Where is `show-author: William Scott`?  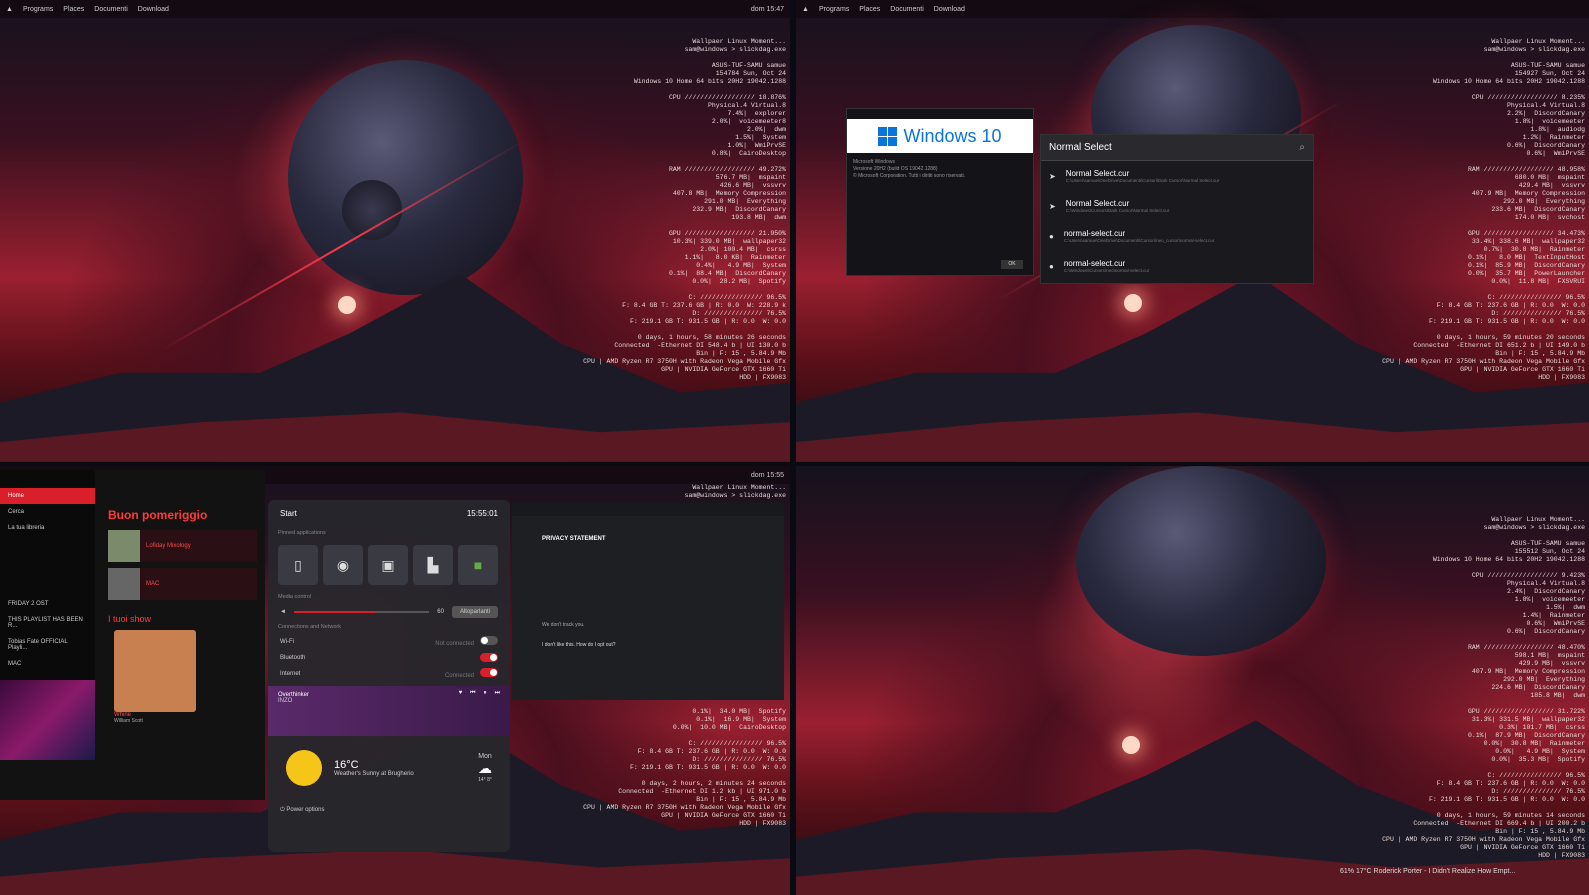 show-author: William Scott is located at coordinates (128, 721).